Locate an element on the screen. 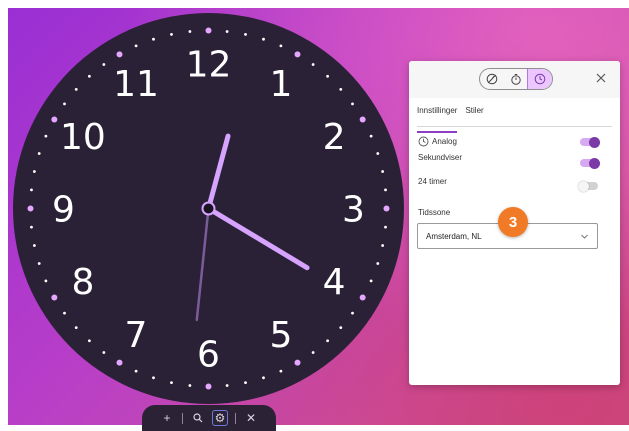 This screenshot has height=431, width=629. mode-switcher is located at coordinates (516, 79).